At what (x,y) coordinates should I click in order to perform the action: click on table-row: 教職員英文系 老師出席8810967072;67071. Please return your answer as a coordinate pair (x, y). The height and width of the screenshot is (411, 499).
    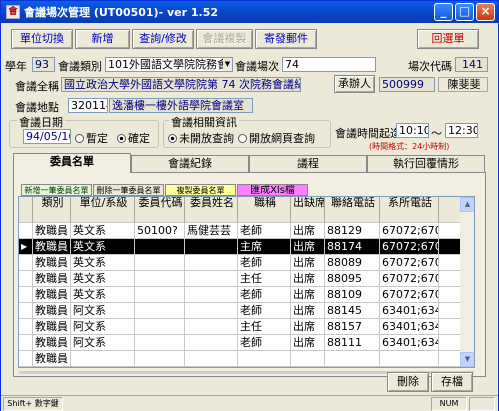
    Looking at the image, I should click on (239, 295).